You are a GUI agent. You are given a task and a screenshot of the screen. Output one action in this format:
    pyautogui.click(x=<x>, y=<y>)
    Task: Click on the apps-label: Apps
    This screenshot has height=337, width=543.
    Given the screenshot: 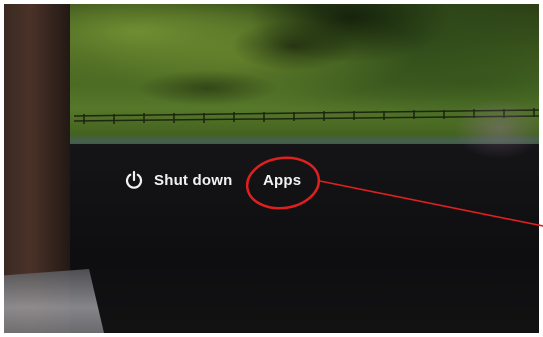 What is the action you would take?
    pyautogui.click(x=282, y=180)
    